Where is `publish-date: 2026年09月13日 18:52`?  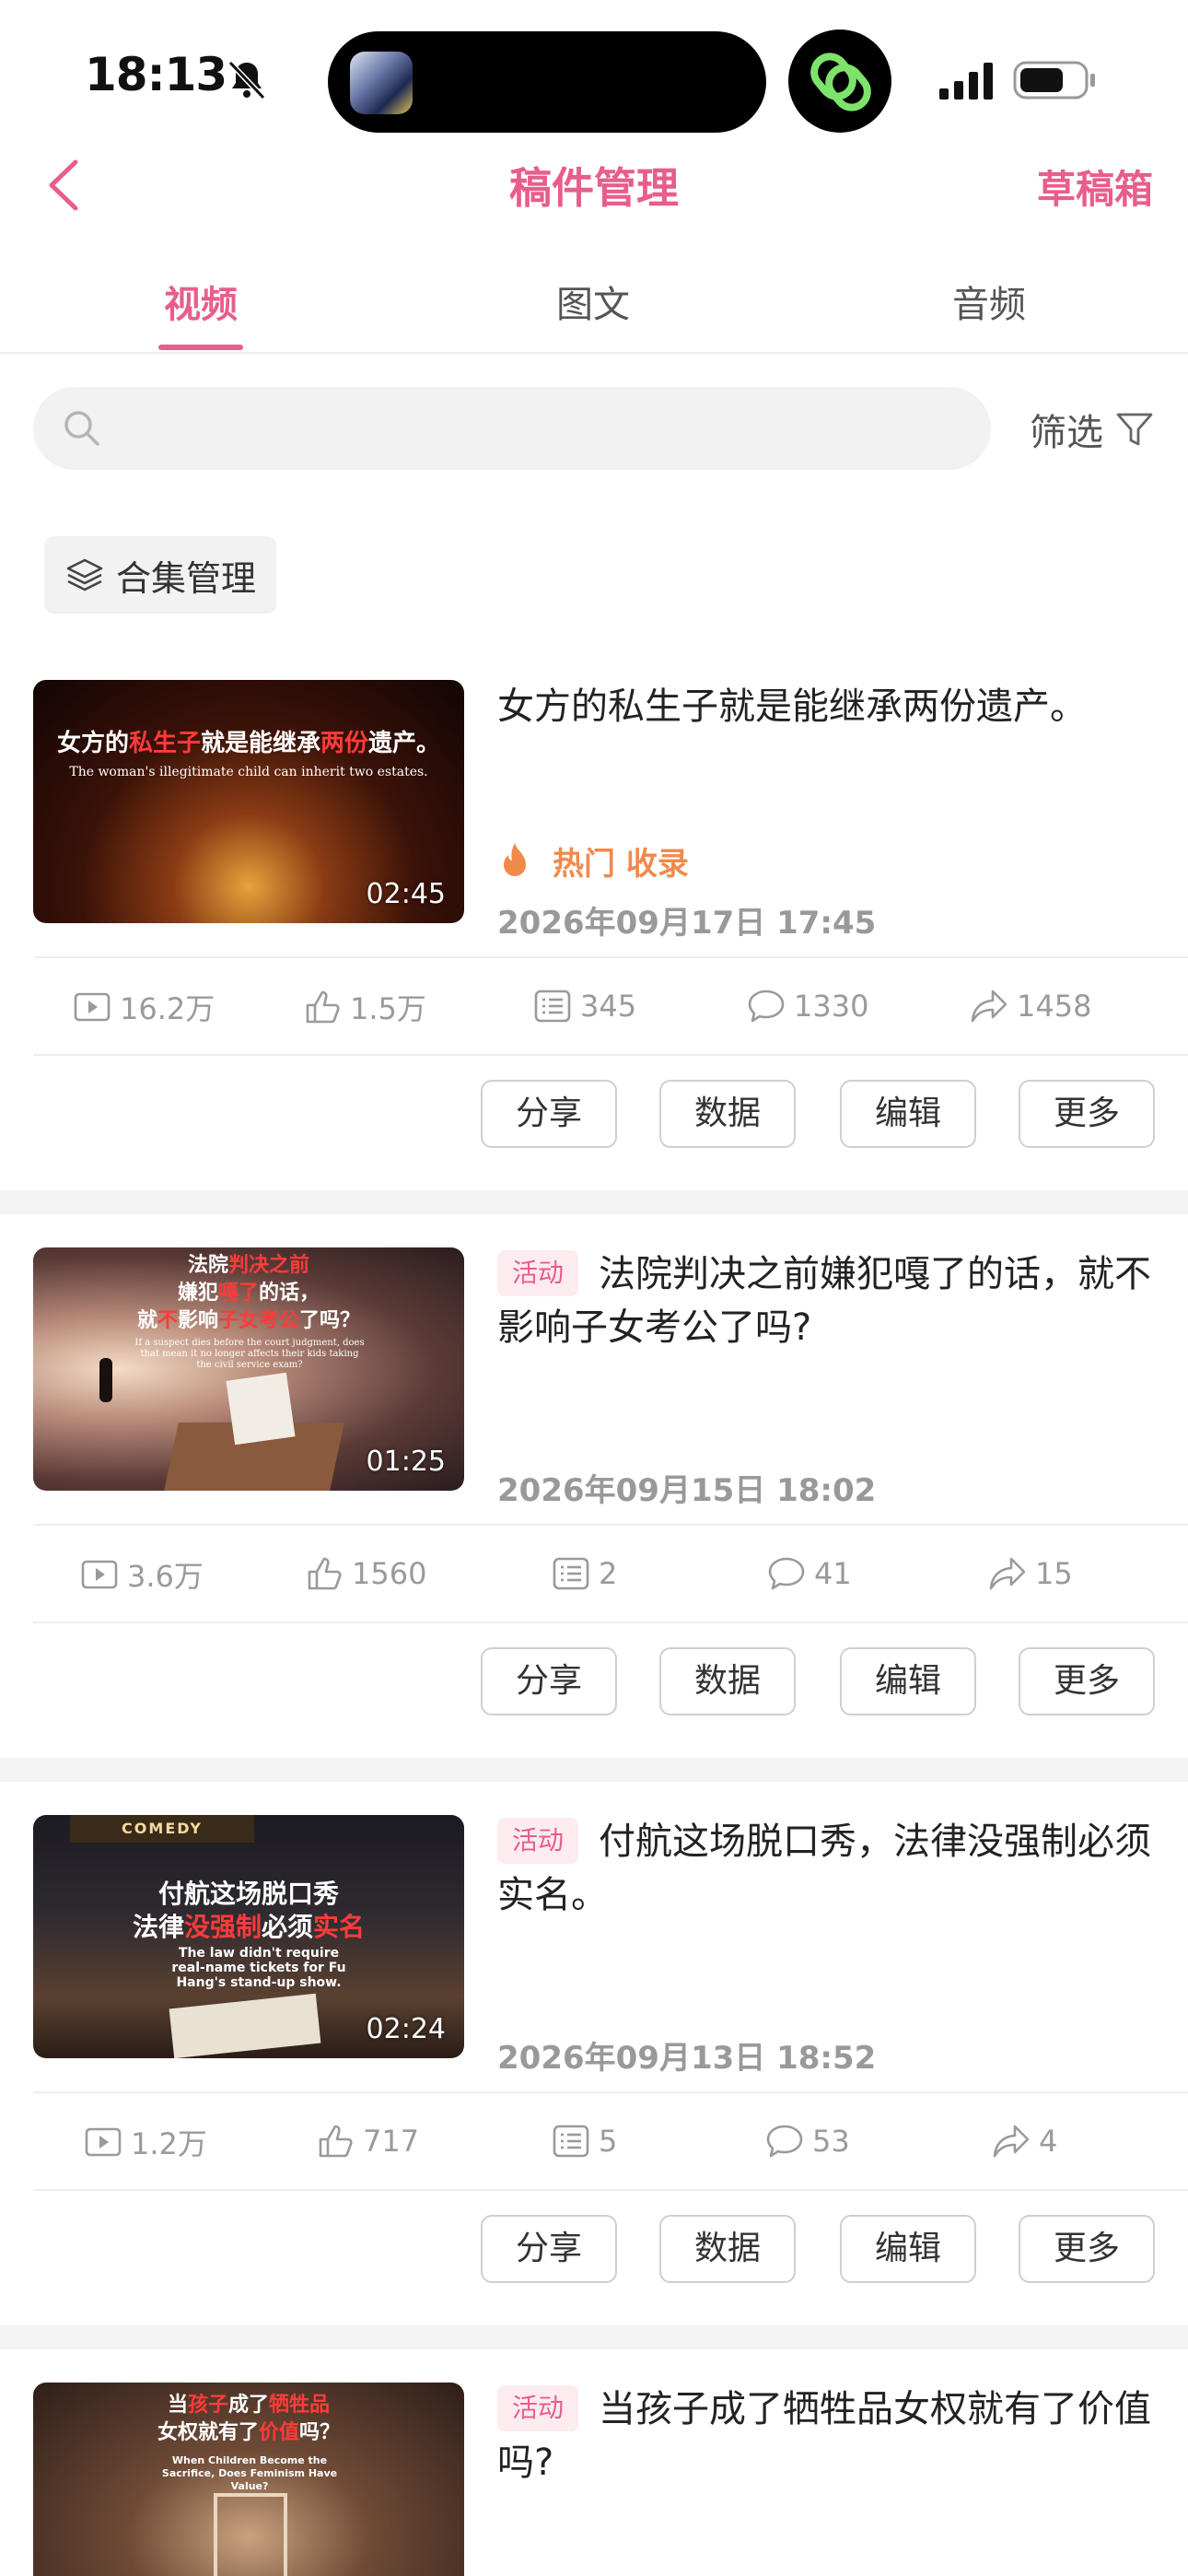 publish-date: 2026年09月13日 18:52 is located at coordinates (687, 2058).